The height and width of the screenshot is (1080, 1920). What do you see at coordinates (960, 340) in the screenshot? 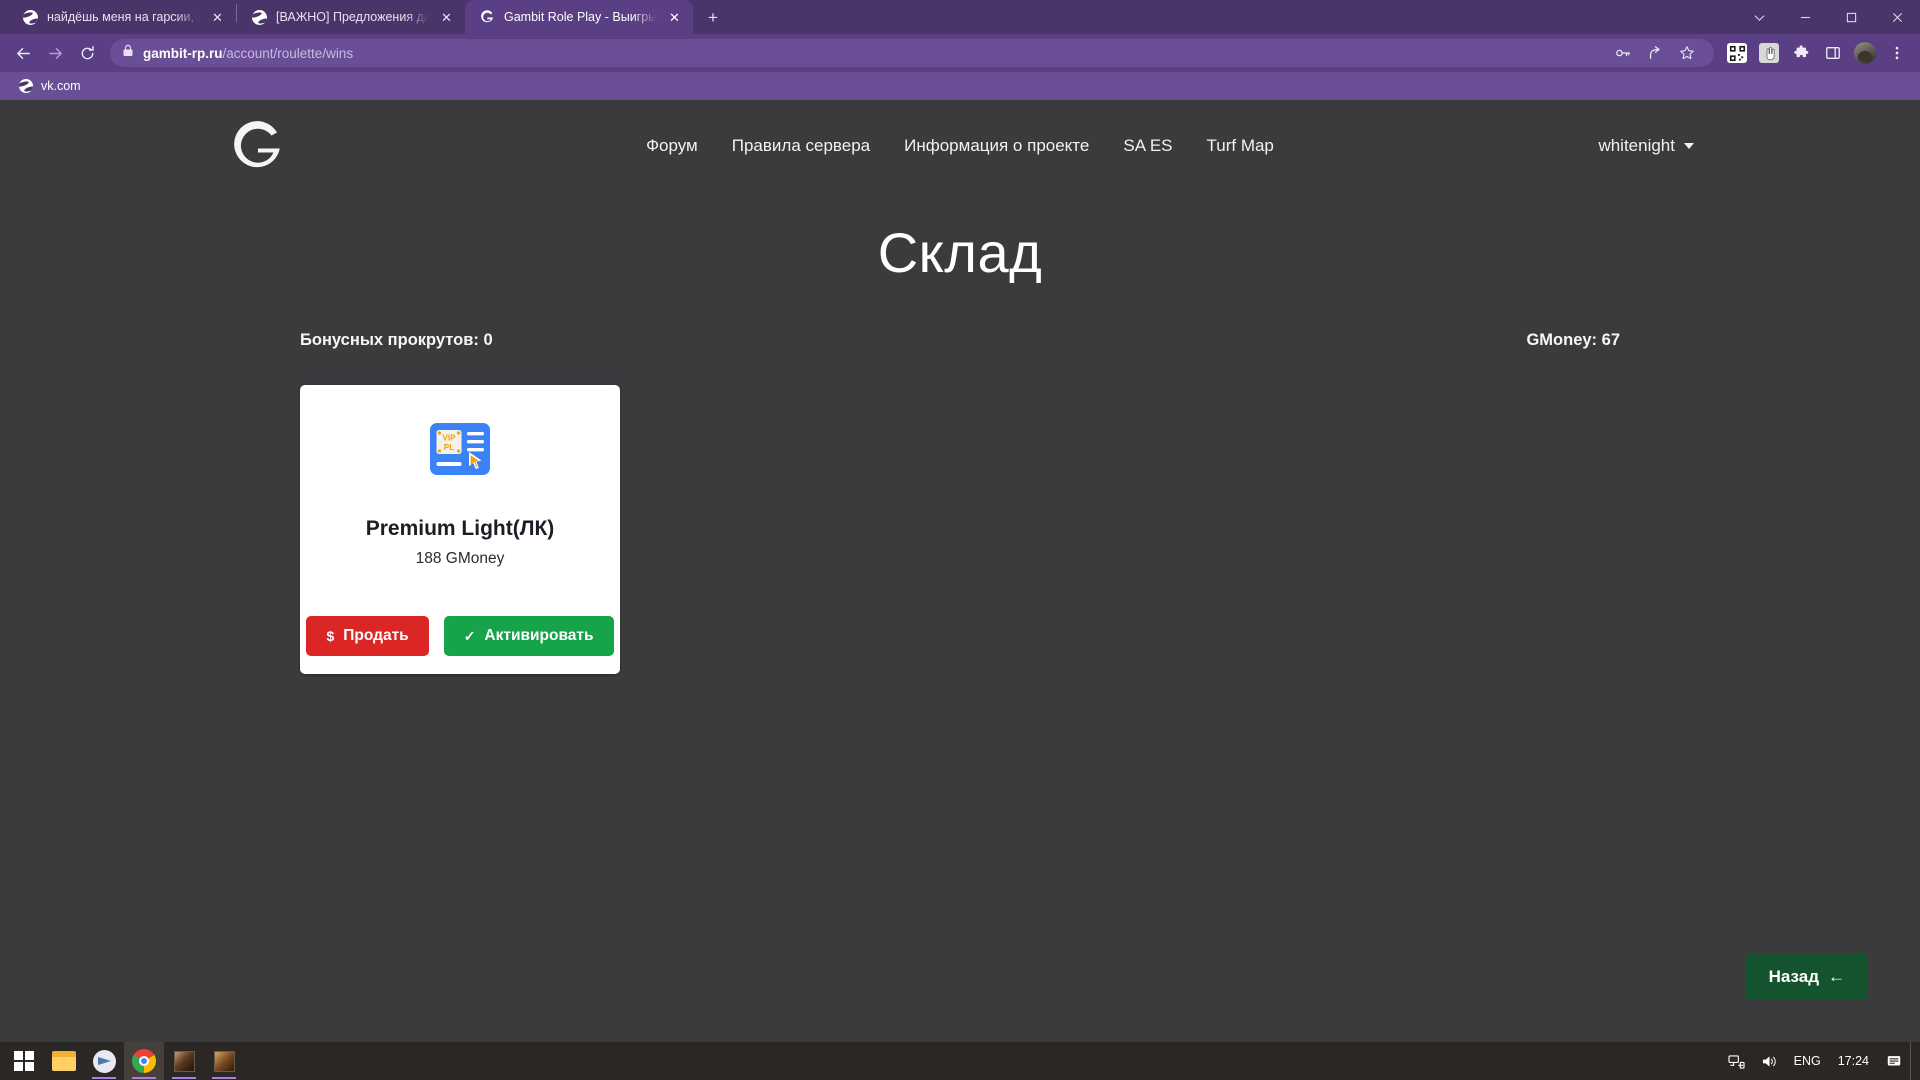
I see `stats-row: Бонусных прокрутов: 0 GMoney: 67` at bounding box center [960, 340].